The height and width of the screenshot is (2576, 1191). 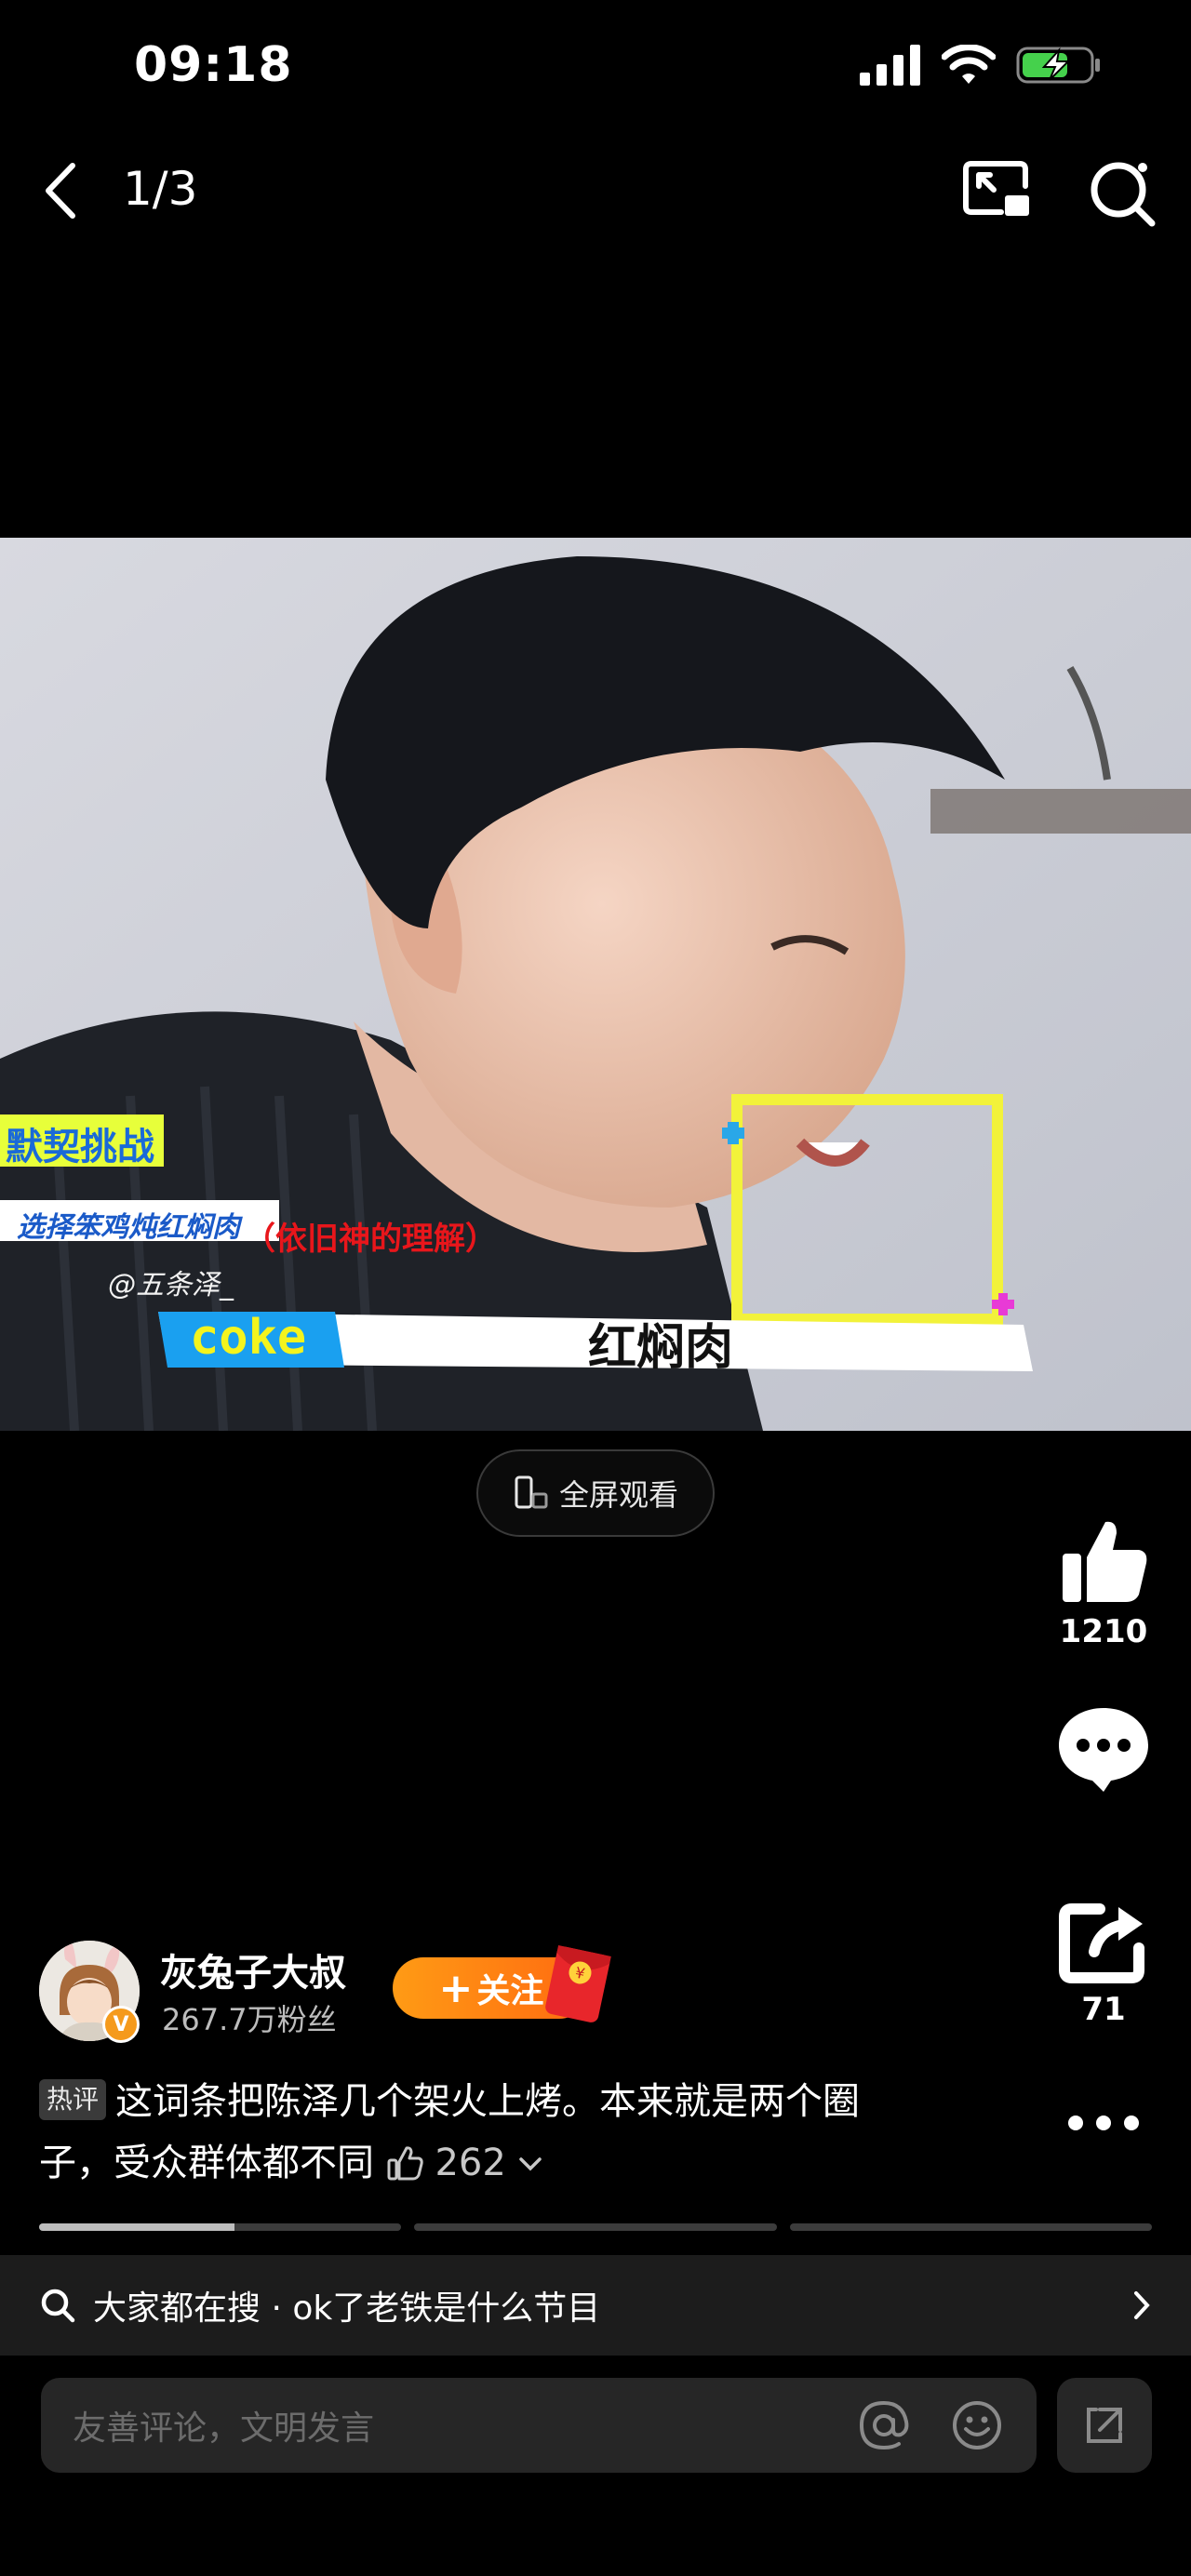 I want to click on search-suggestion-text: 大家都在搜 · ok了老铁是什么节目, so click(x=347, y=2308).